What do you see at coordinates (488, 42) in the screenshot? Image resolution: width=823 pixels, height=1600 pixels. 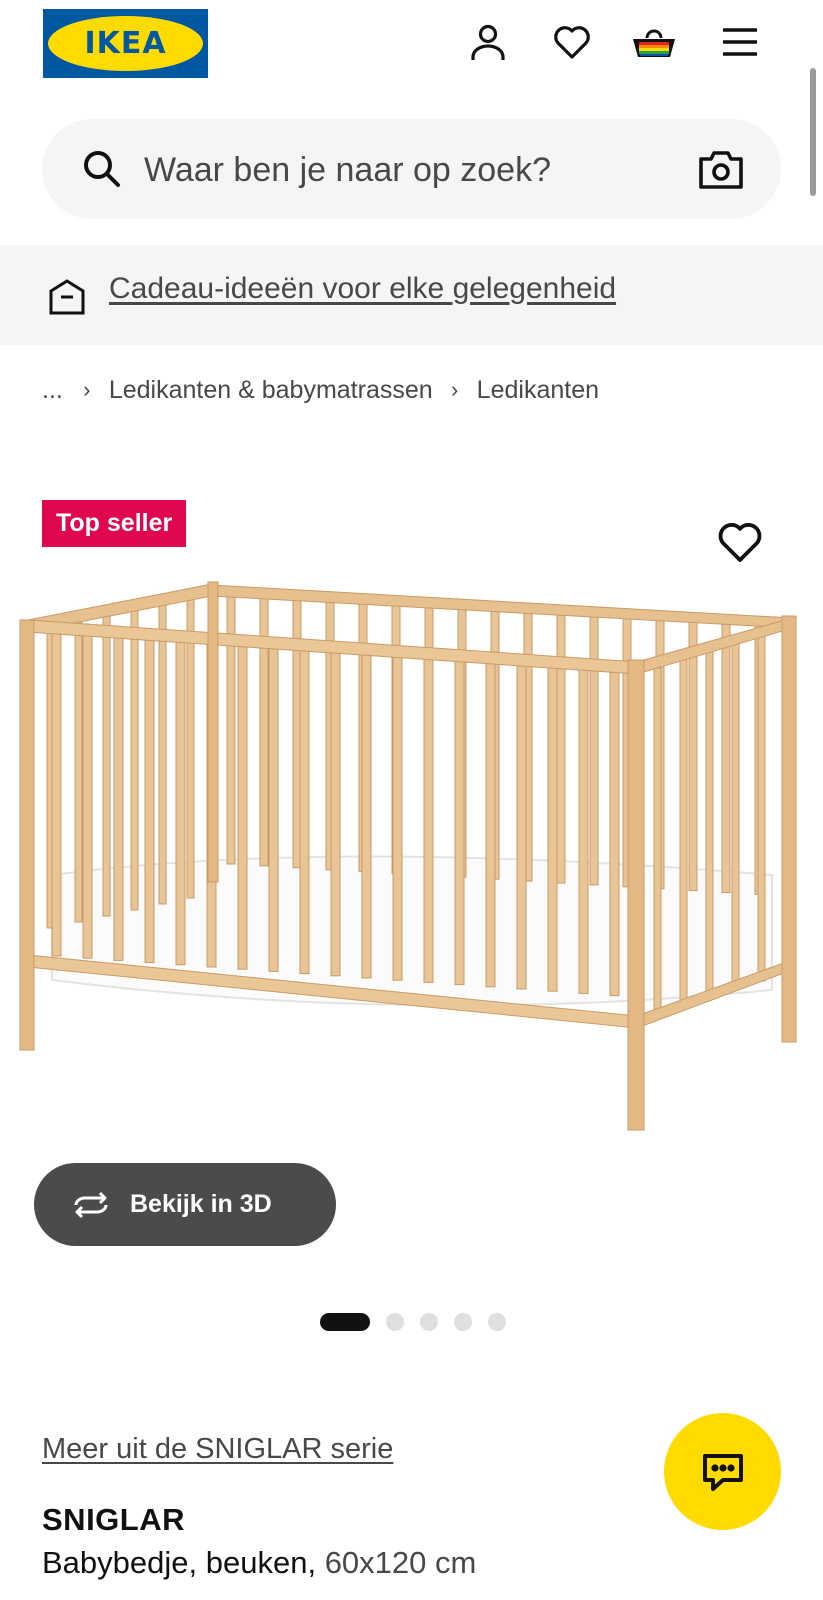 I see `user-icon` at bounding box center [488, 42].